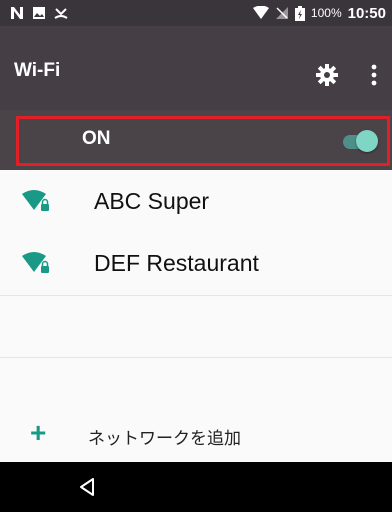 Image resolution: width=392 pixels, height=512 pixels. What do you see at coordinates (196, 326) in the screenshot?
I see `empty-row` at bounding box center [196, 326].